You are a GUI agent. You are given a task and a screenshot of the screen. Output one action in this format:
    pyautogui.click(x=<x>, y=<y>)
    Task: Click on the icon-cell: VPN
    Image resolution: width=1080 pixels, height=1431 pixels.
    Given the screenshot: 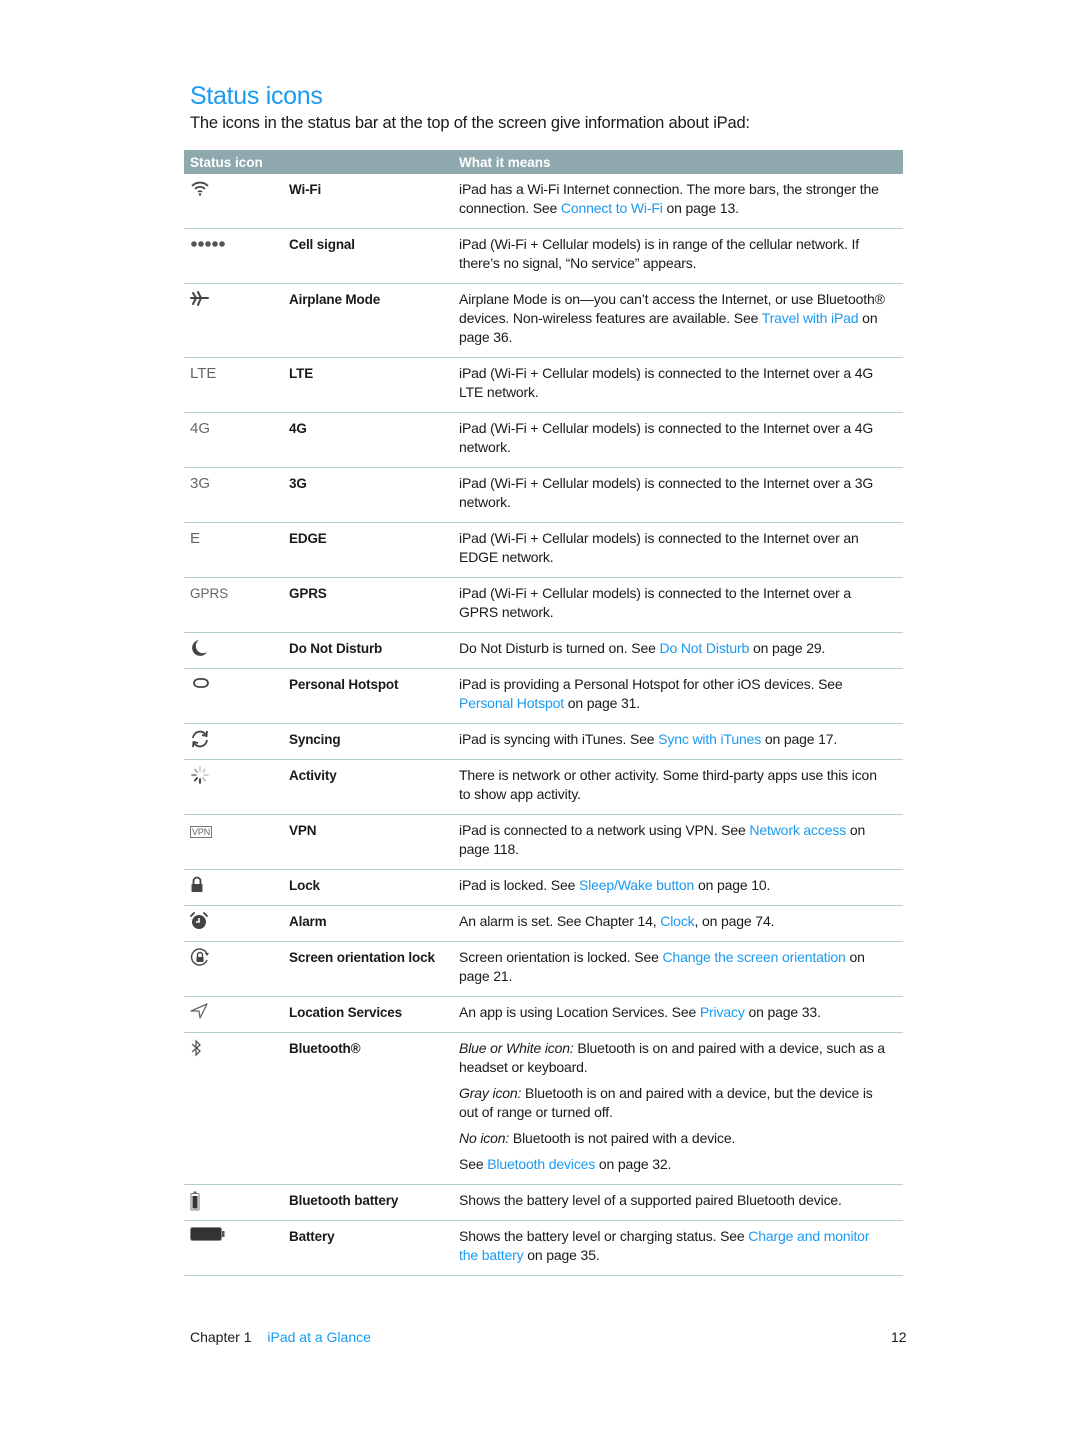 What is the action you would take?
    pyautogui.click(x=236, y=842)
    